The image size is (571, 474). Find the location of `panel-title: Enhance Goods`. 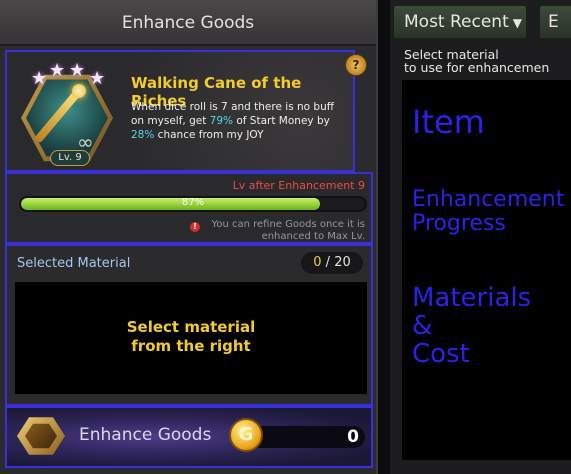

panel-title: Enhance Goods is located at coordinates (188, 23).